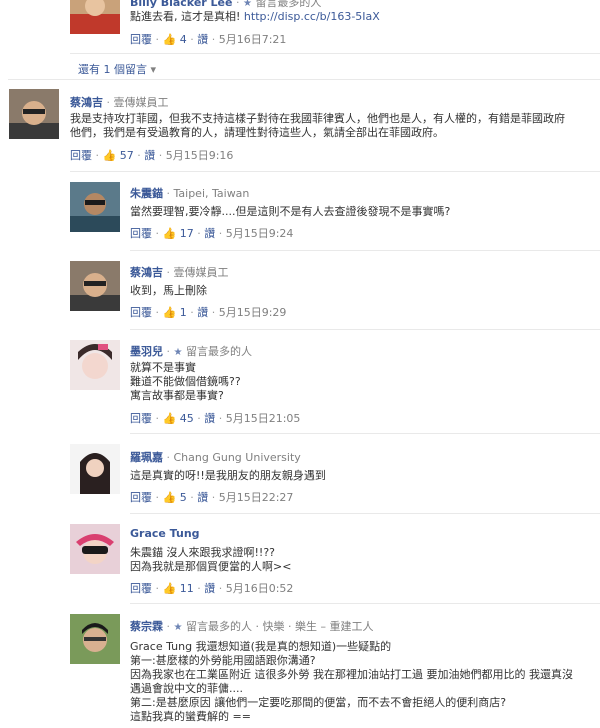 The image size is (600, 728). Describe the element at coordinates (127, 155) in the screenshot. I see `like-count: 57` at that location.